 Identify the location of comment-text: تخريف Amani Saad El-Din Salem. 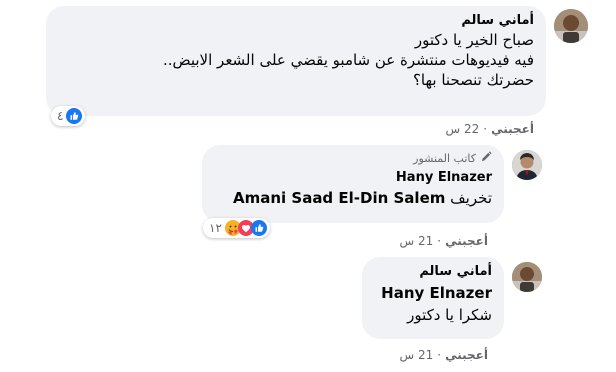
(353, 198).